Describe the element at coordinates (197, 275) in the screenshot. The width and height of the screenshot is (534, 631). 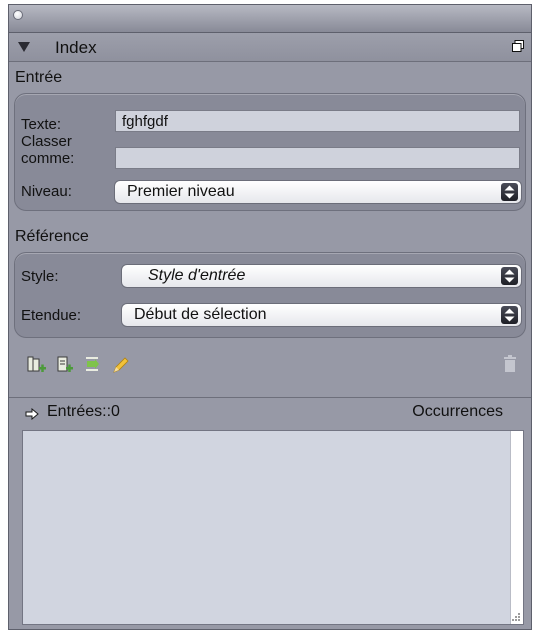
I see `style-select-value: Style d'entrée` at that location.